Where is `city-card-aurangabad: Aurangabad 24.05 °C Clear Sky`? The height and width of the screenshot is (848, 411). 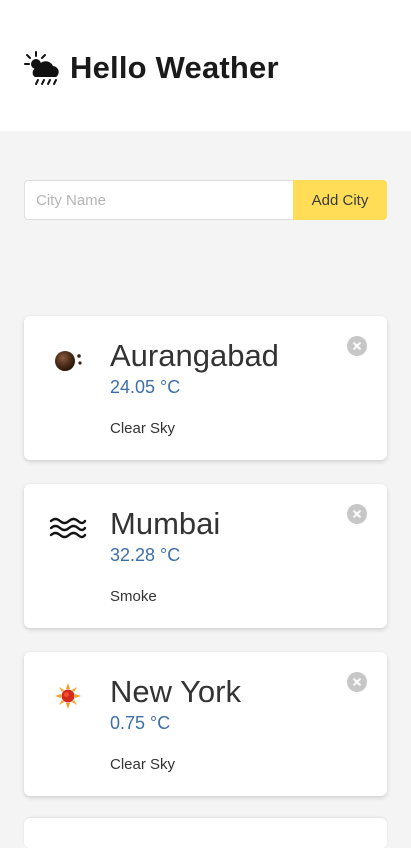 city-card-aurangabad: Aurangabad 24.05 °C Clear Sky is located at coordinates (205, 388).